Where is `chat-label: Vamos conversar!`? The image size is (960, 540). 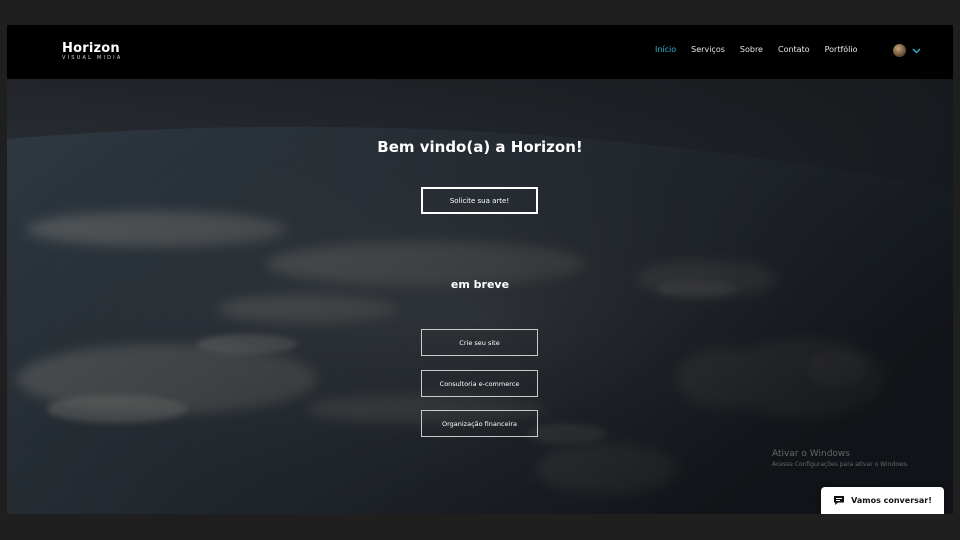 chat-label: Vamos conversar! is located at coordinates (891, 500).